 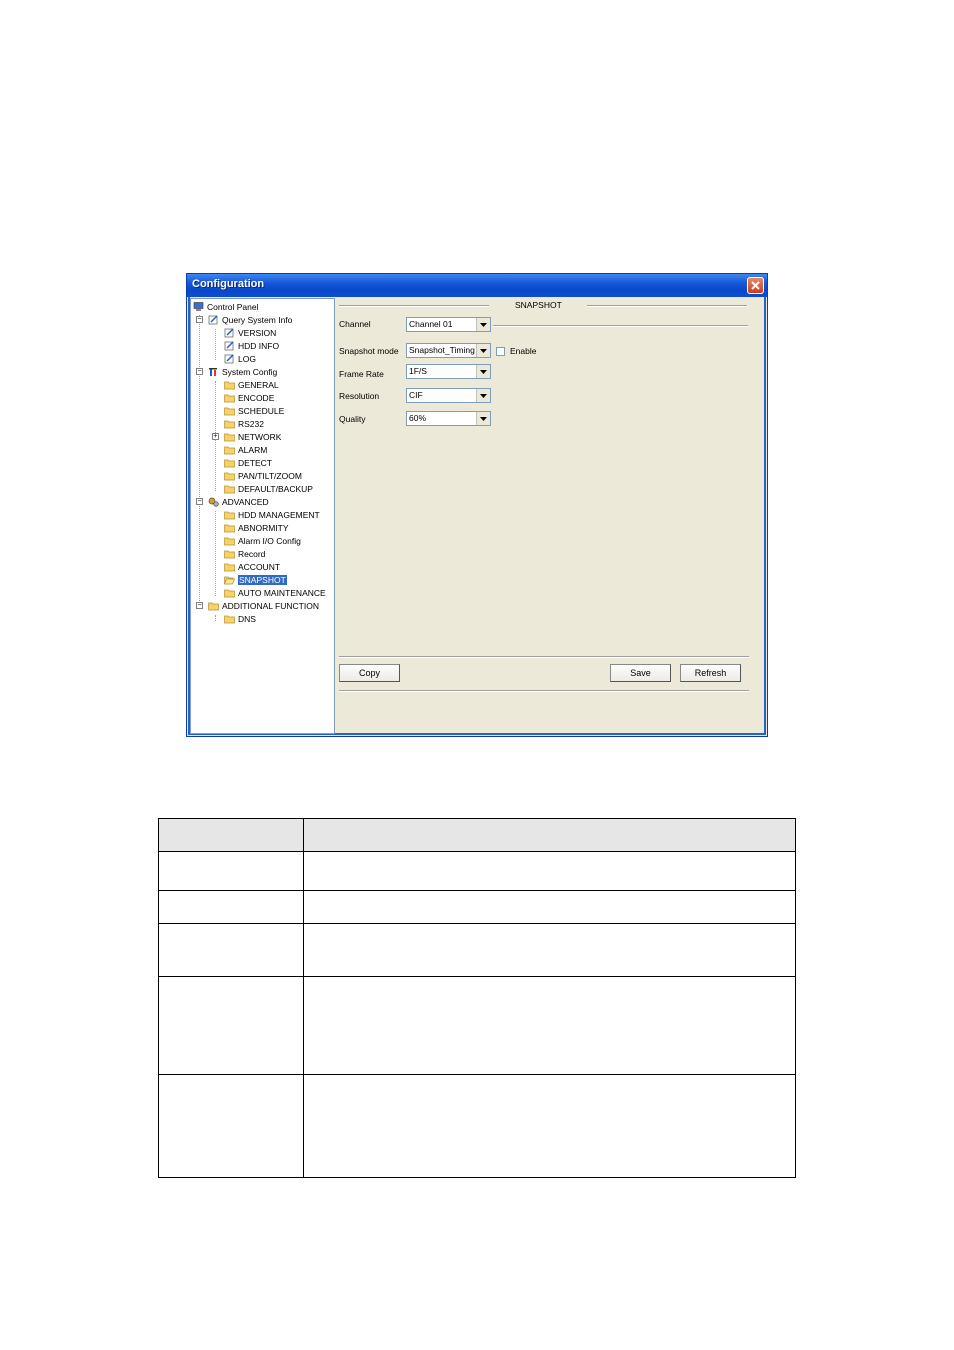 What do you see at coordinates (244, 553) in the screenshot?
I see `tree-item-record: Record` at bounding box center [244, 553].